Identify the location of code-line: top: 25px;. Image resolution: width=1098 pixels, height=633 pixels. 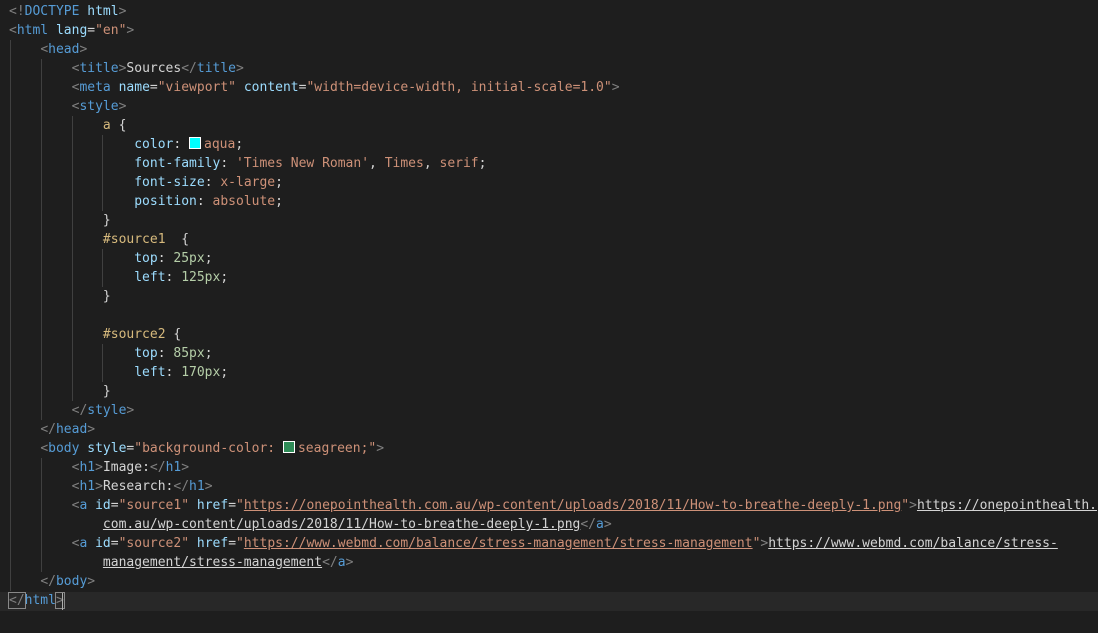
(110, 258).